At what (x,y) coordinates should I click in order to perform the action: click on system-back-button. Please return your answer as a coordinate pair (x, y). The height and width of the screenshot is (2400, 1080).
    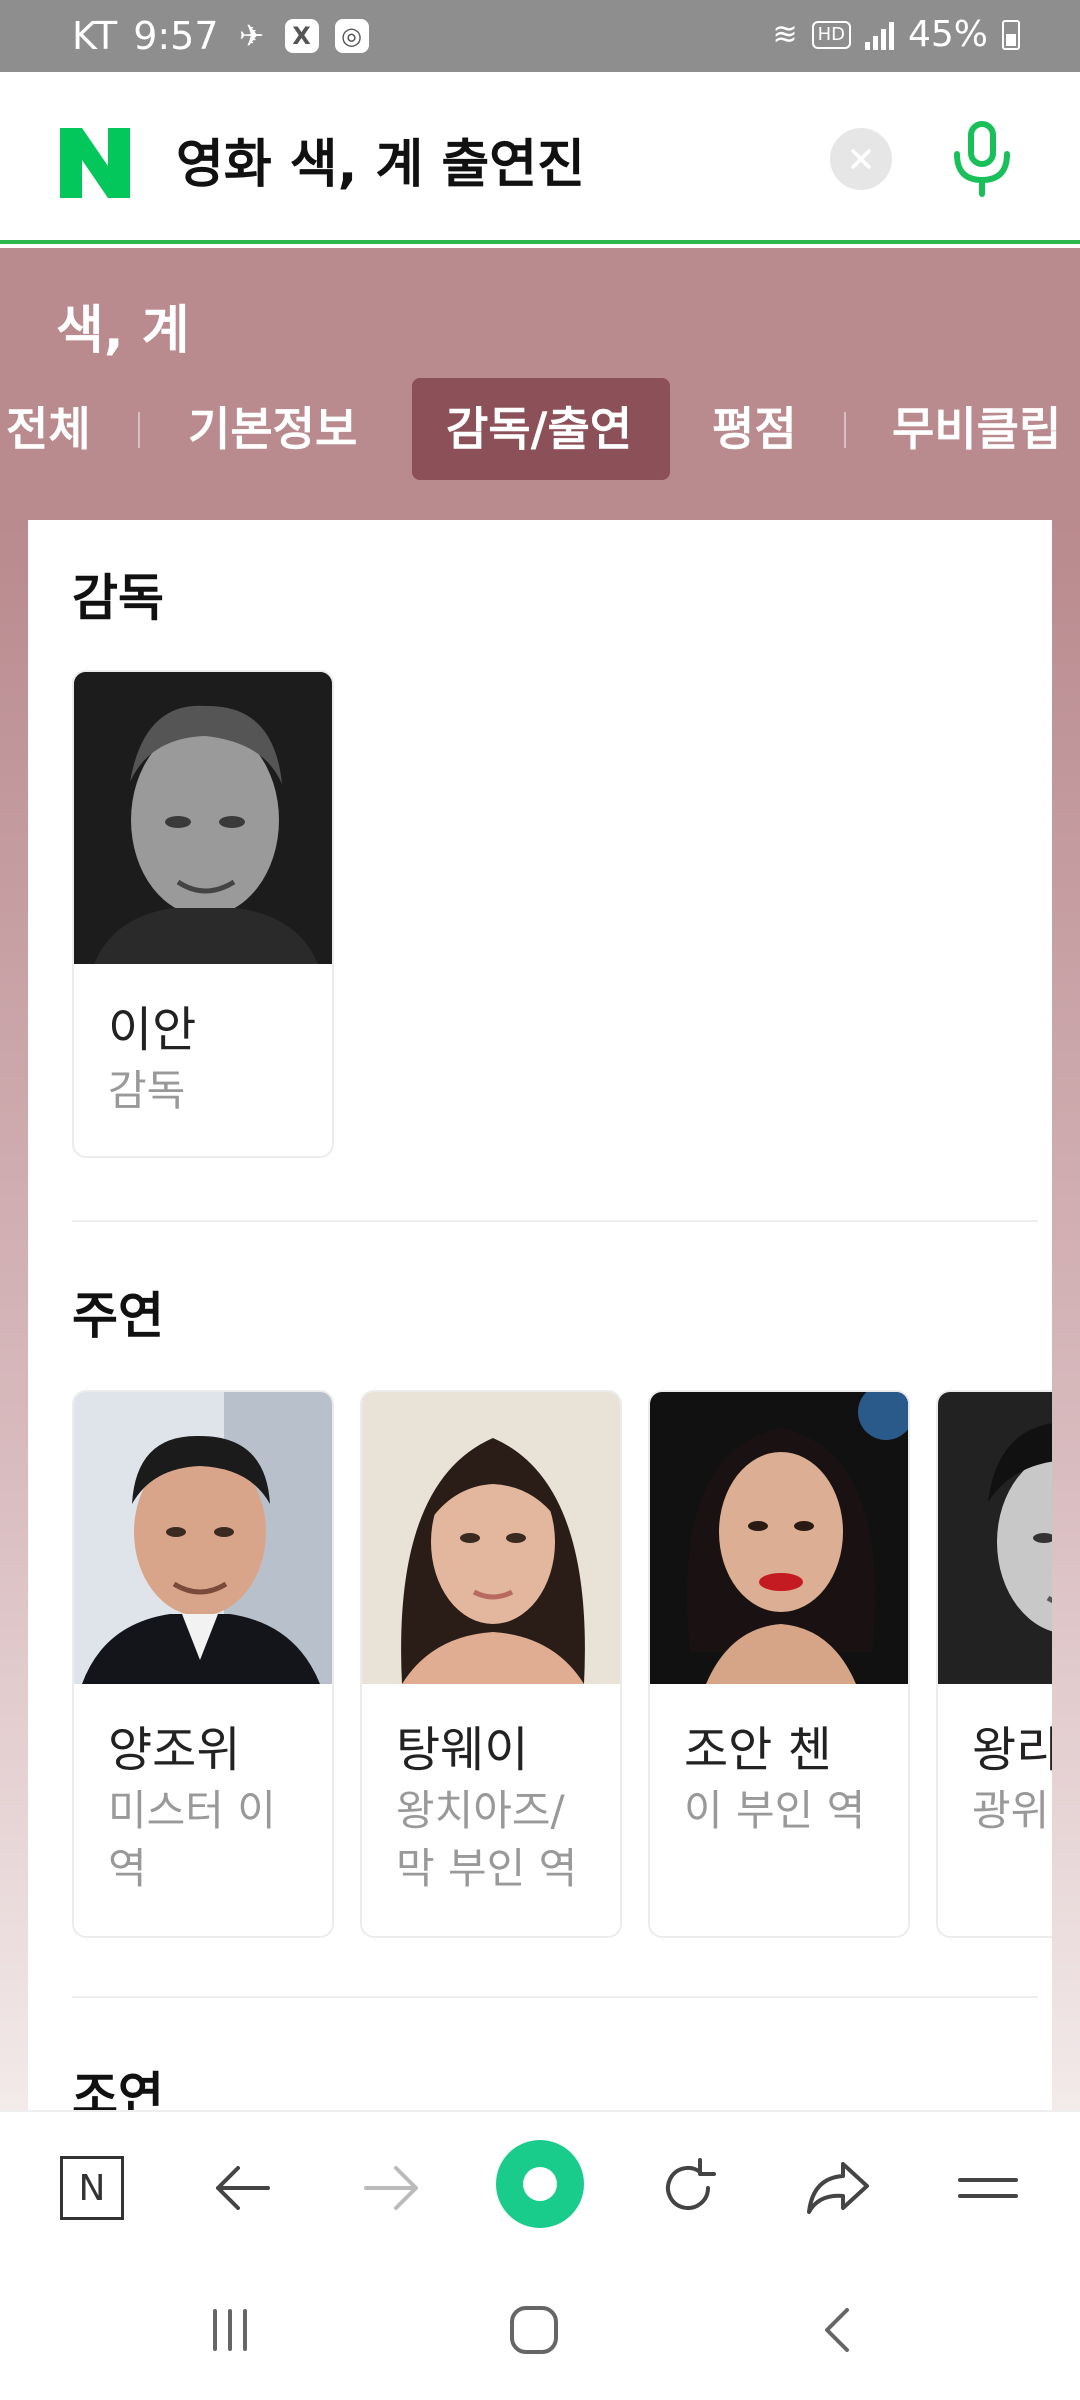
    Looking at the image, I should click on (838, 2330).